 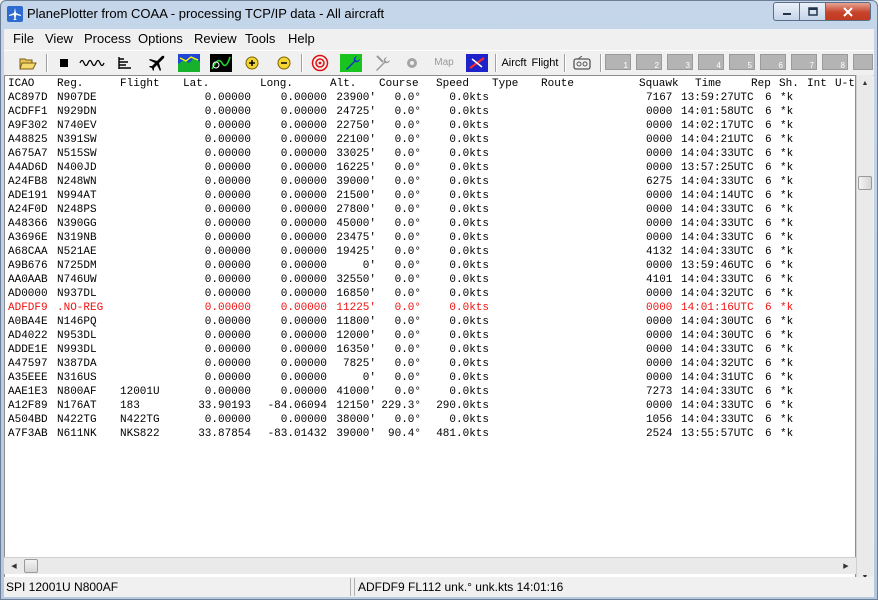 What do you see at coordinates (160, 38) in the screenshot?
I see `menu-options: Options` at bounding box center [160, 38].